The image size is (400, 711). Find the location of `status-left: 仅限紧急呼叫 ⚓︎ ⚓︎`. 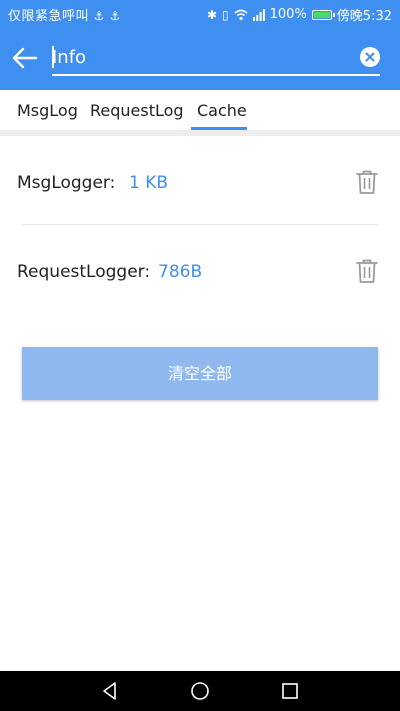

status-left: 仅限紧急呼叫 ⚓︎ ⚓︎ is located at coordinates (64, 14).